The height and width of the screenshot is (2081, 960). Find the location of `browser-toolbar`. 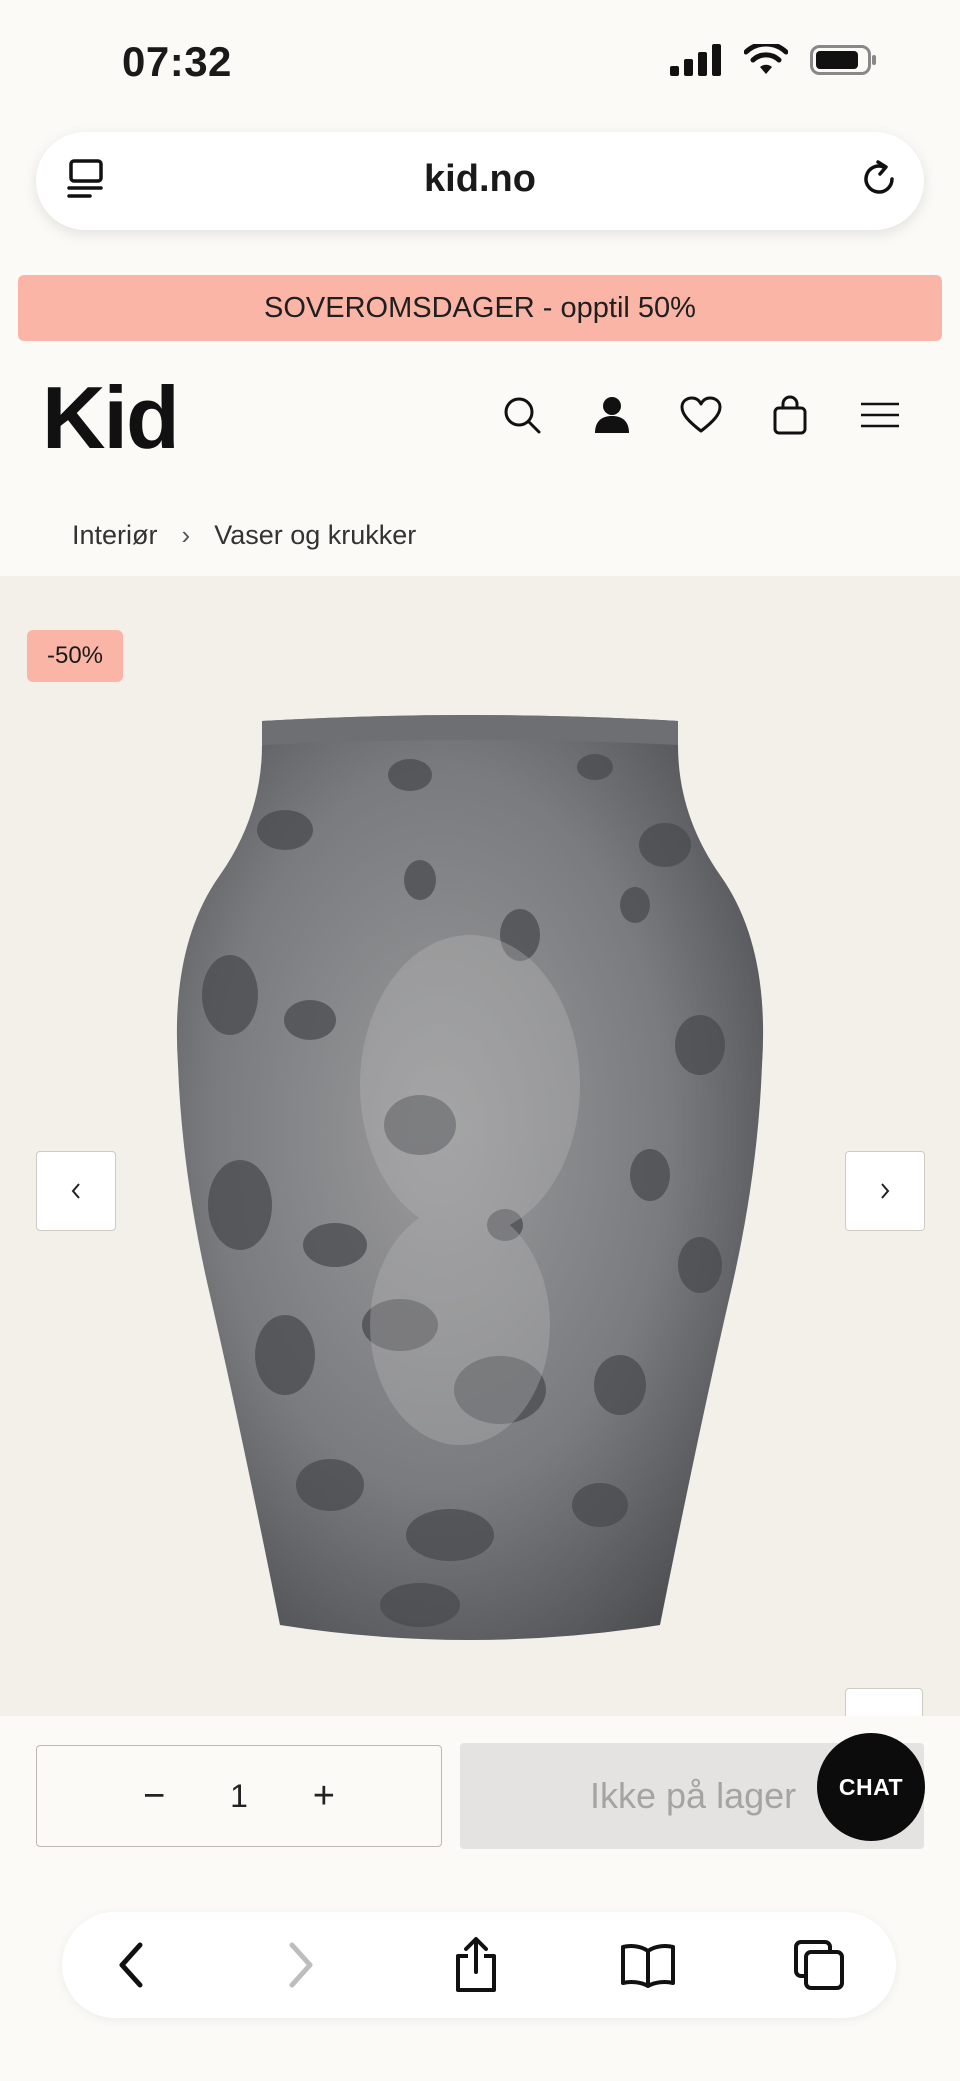

browser-toolbar is located at coordinates (479, 1965).